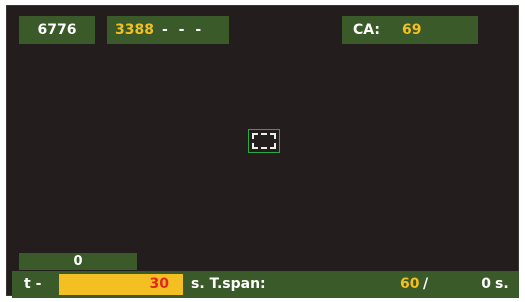 The image size is (525, 302). I want to click on ca-display: CA: 69, so click(410, 30).